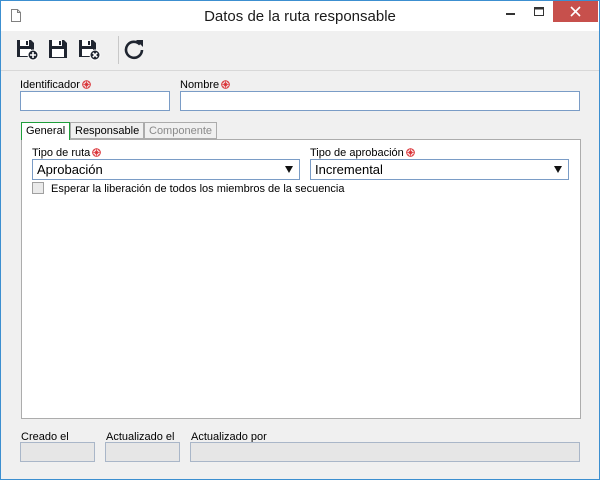 The image size is (600, 480). I want to click on tab-responsable: Responsable, so click(107, 130).